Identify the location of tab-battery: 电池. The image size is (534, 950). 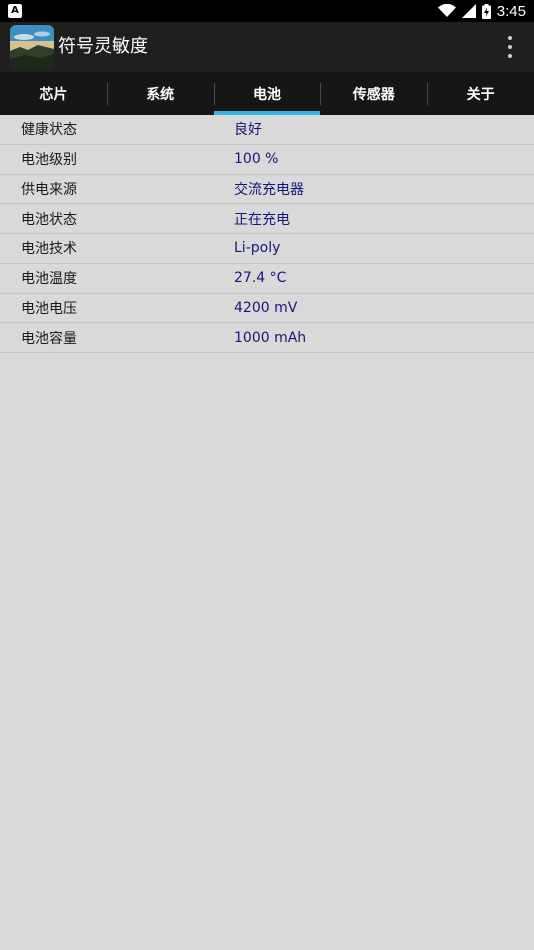
(267, 93).